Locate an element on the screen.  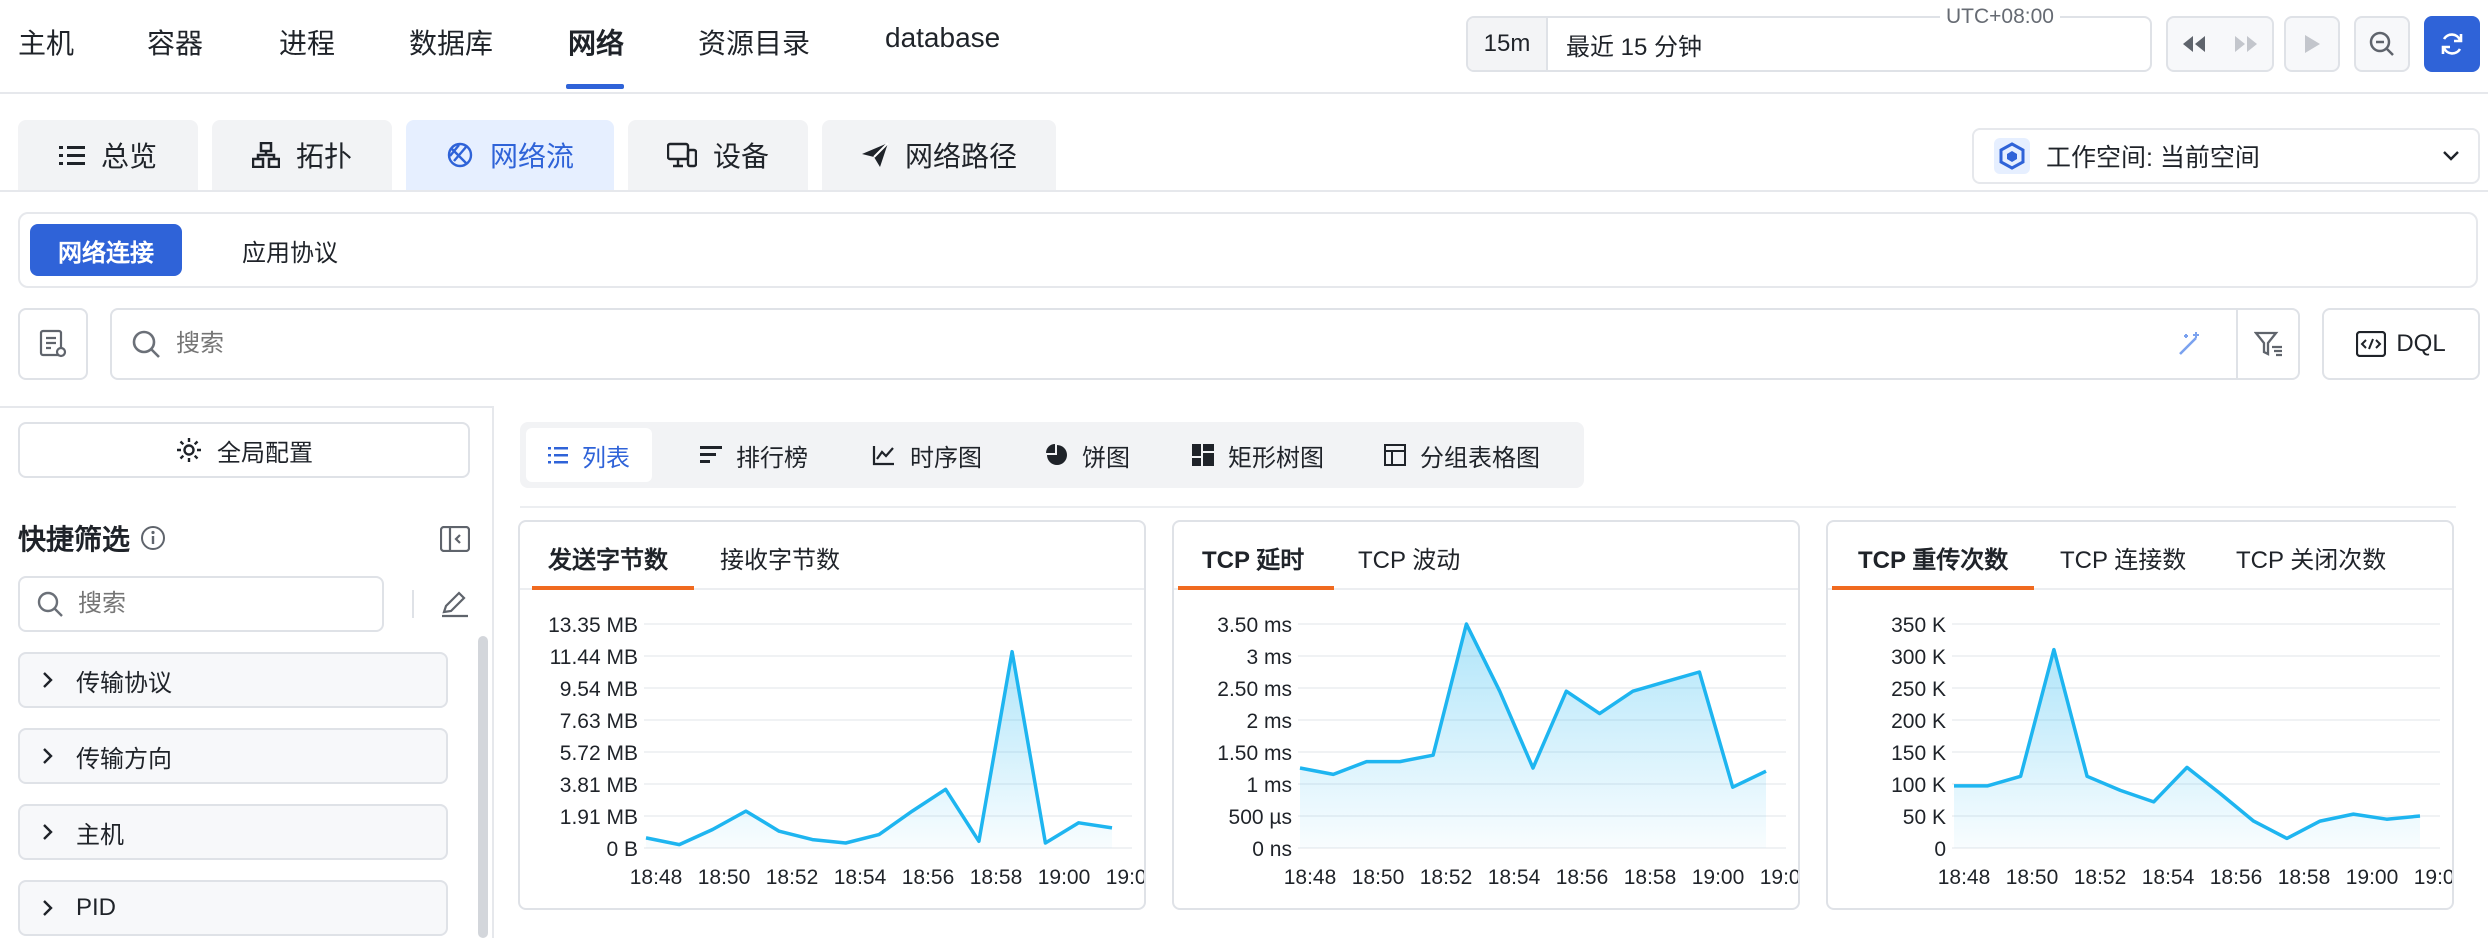
facet-transport-direction: 传输方向 is located at coordinates (233, 756).